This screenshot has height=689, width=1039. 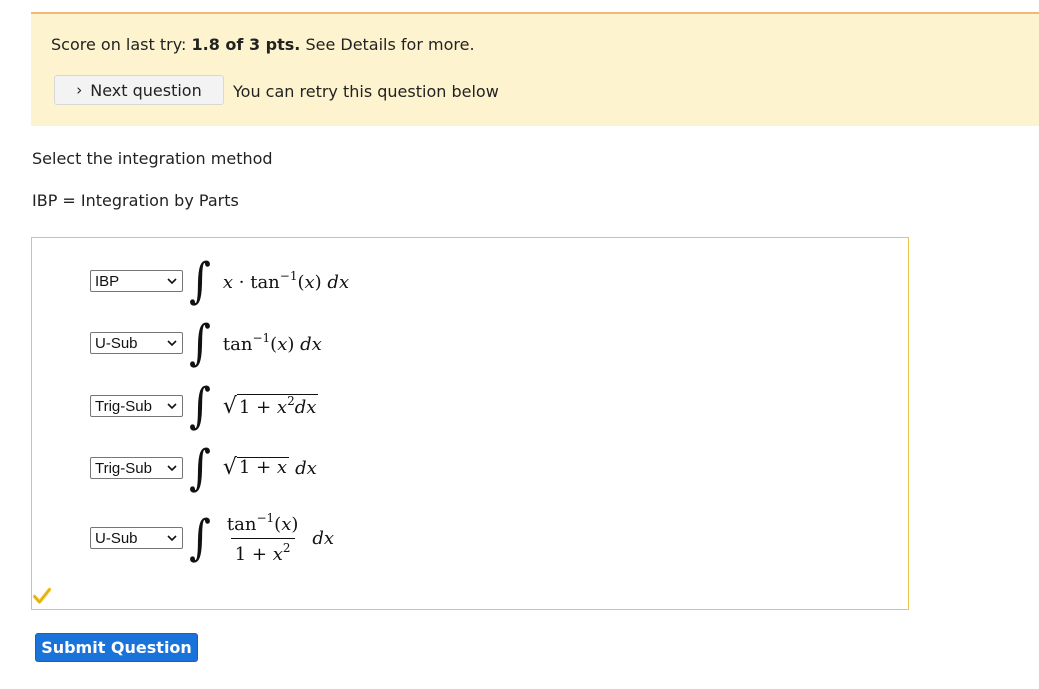 I want to click on method-select-2: U-Sub, so click(x=136, y=343).